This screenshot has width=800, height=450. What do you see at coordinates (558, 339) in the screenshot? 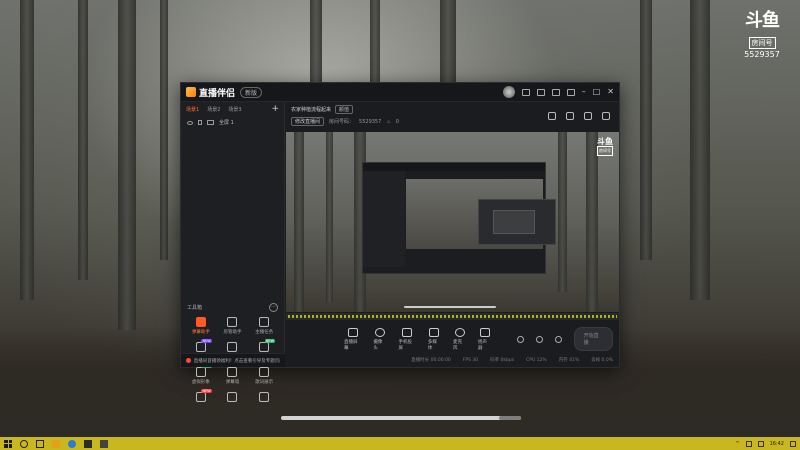
I see `gear-icon` at bounding box center [558, 339].